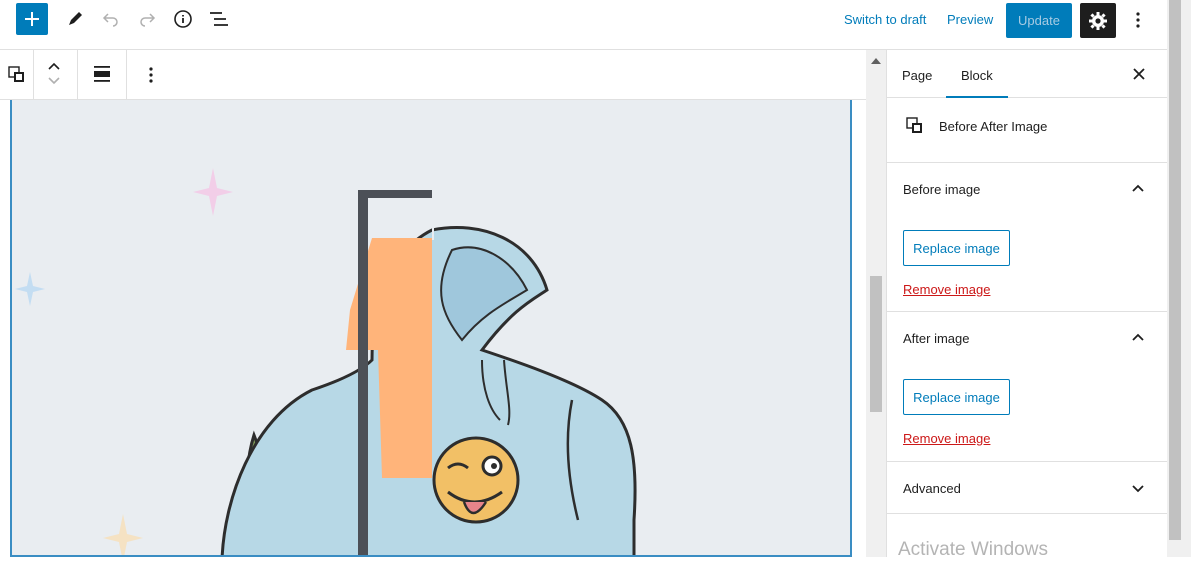  I want to click on sparkle-decoration, so click(124, 361).